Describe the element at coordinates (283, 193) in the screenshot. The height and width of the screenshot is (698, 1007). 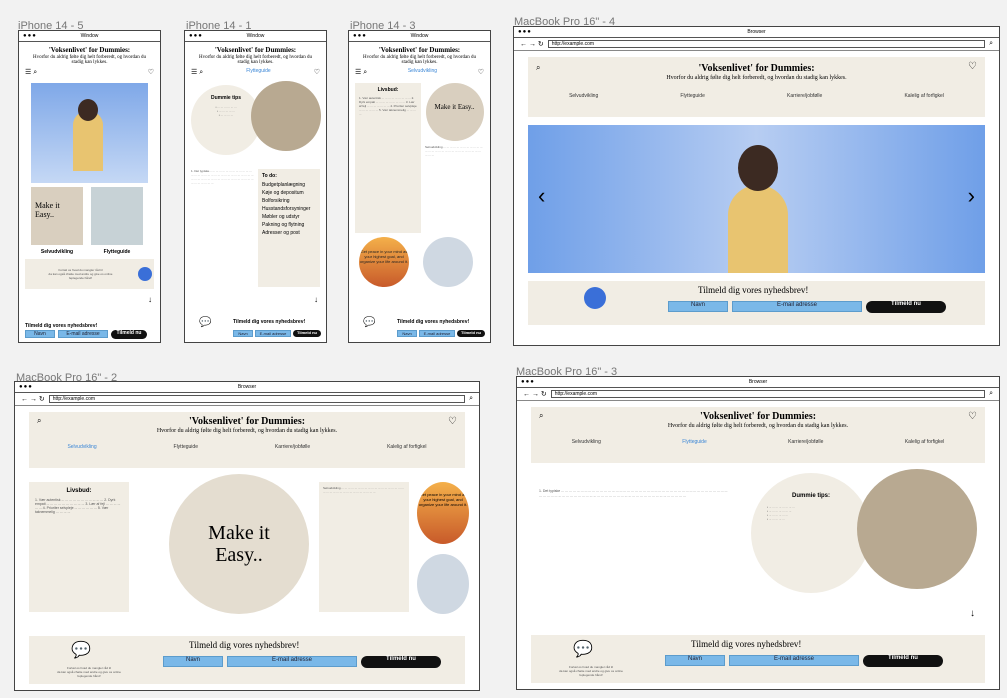
I see `todo-item: Køje og depositum` at that location.